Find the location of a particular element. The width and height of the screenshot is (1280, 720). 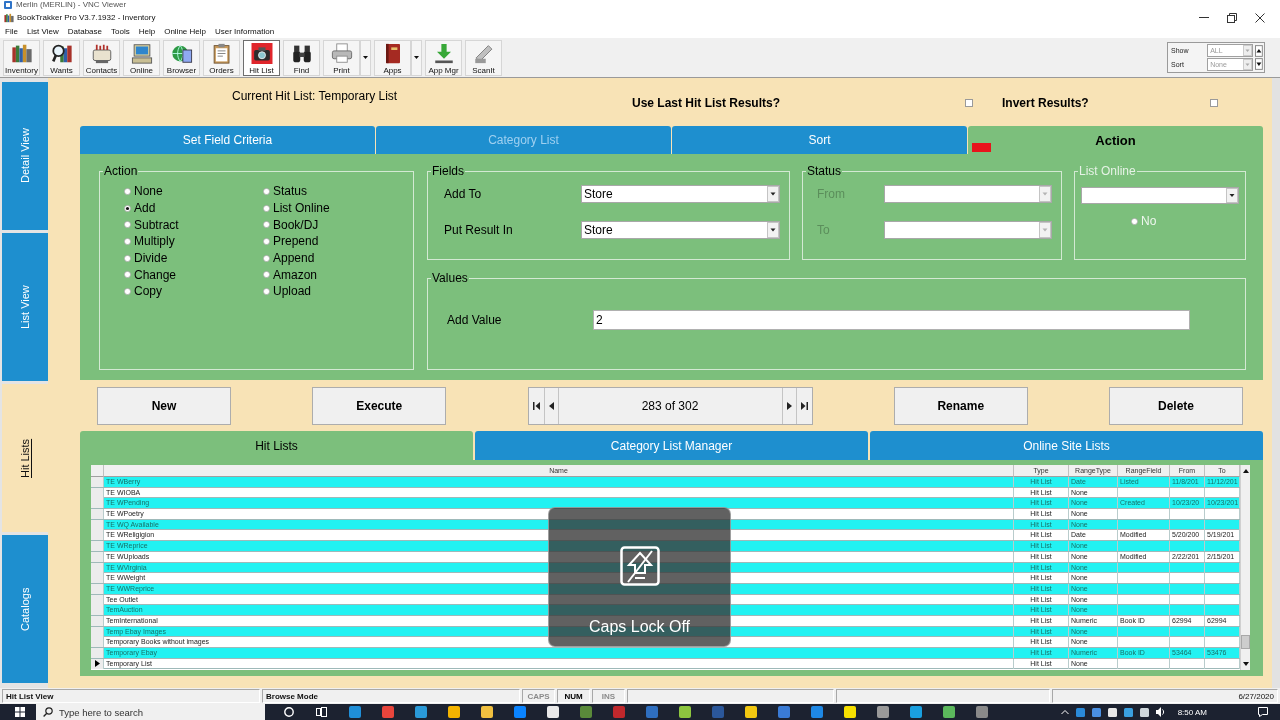

circle-icon is located at coordinates (288, 712).